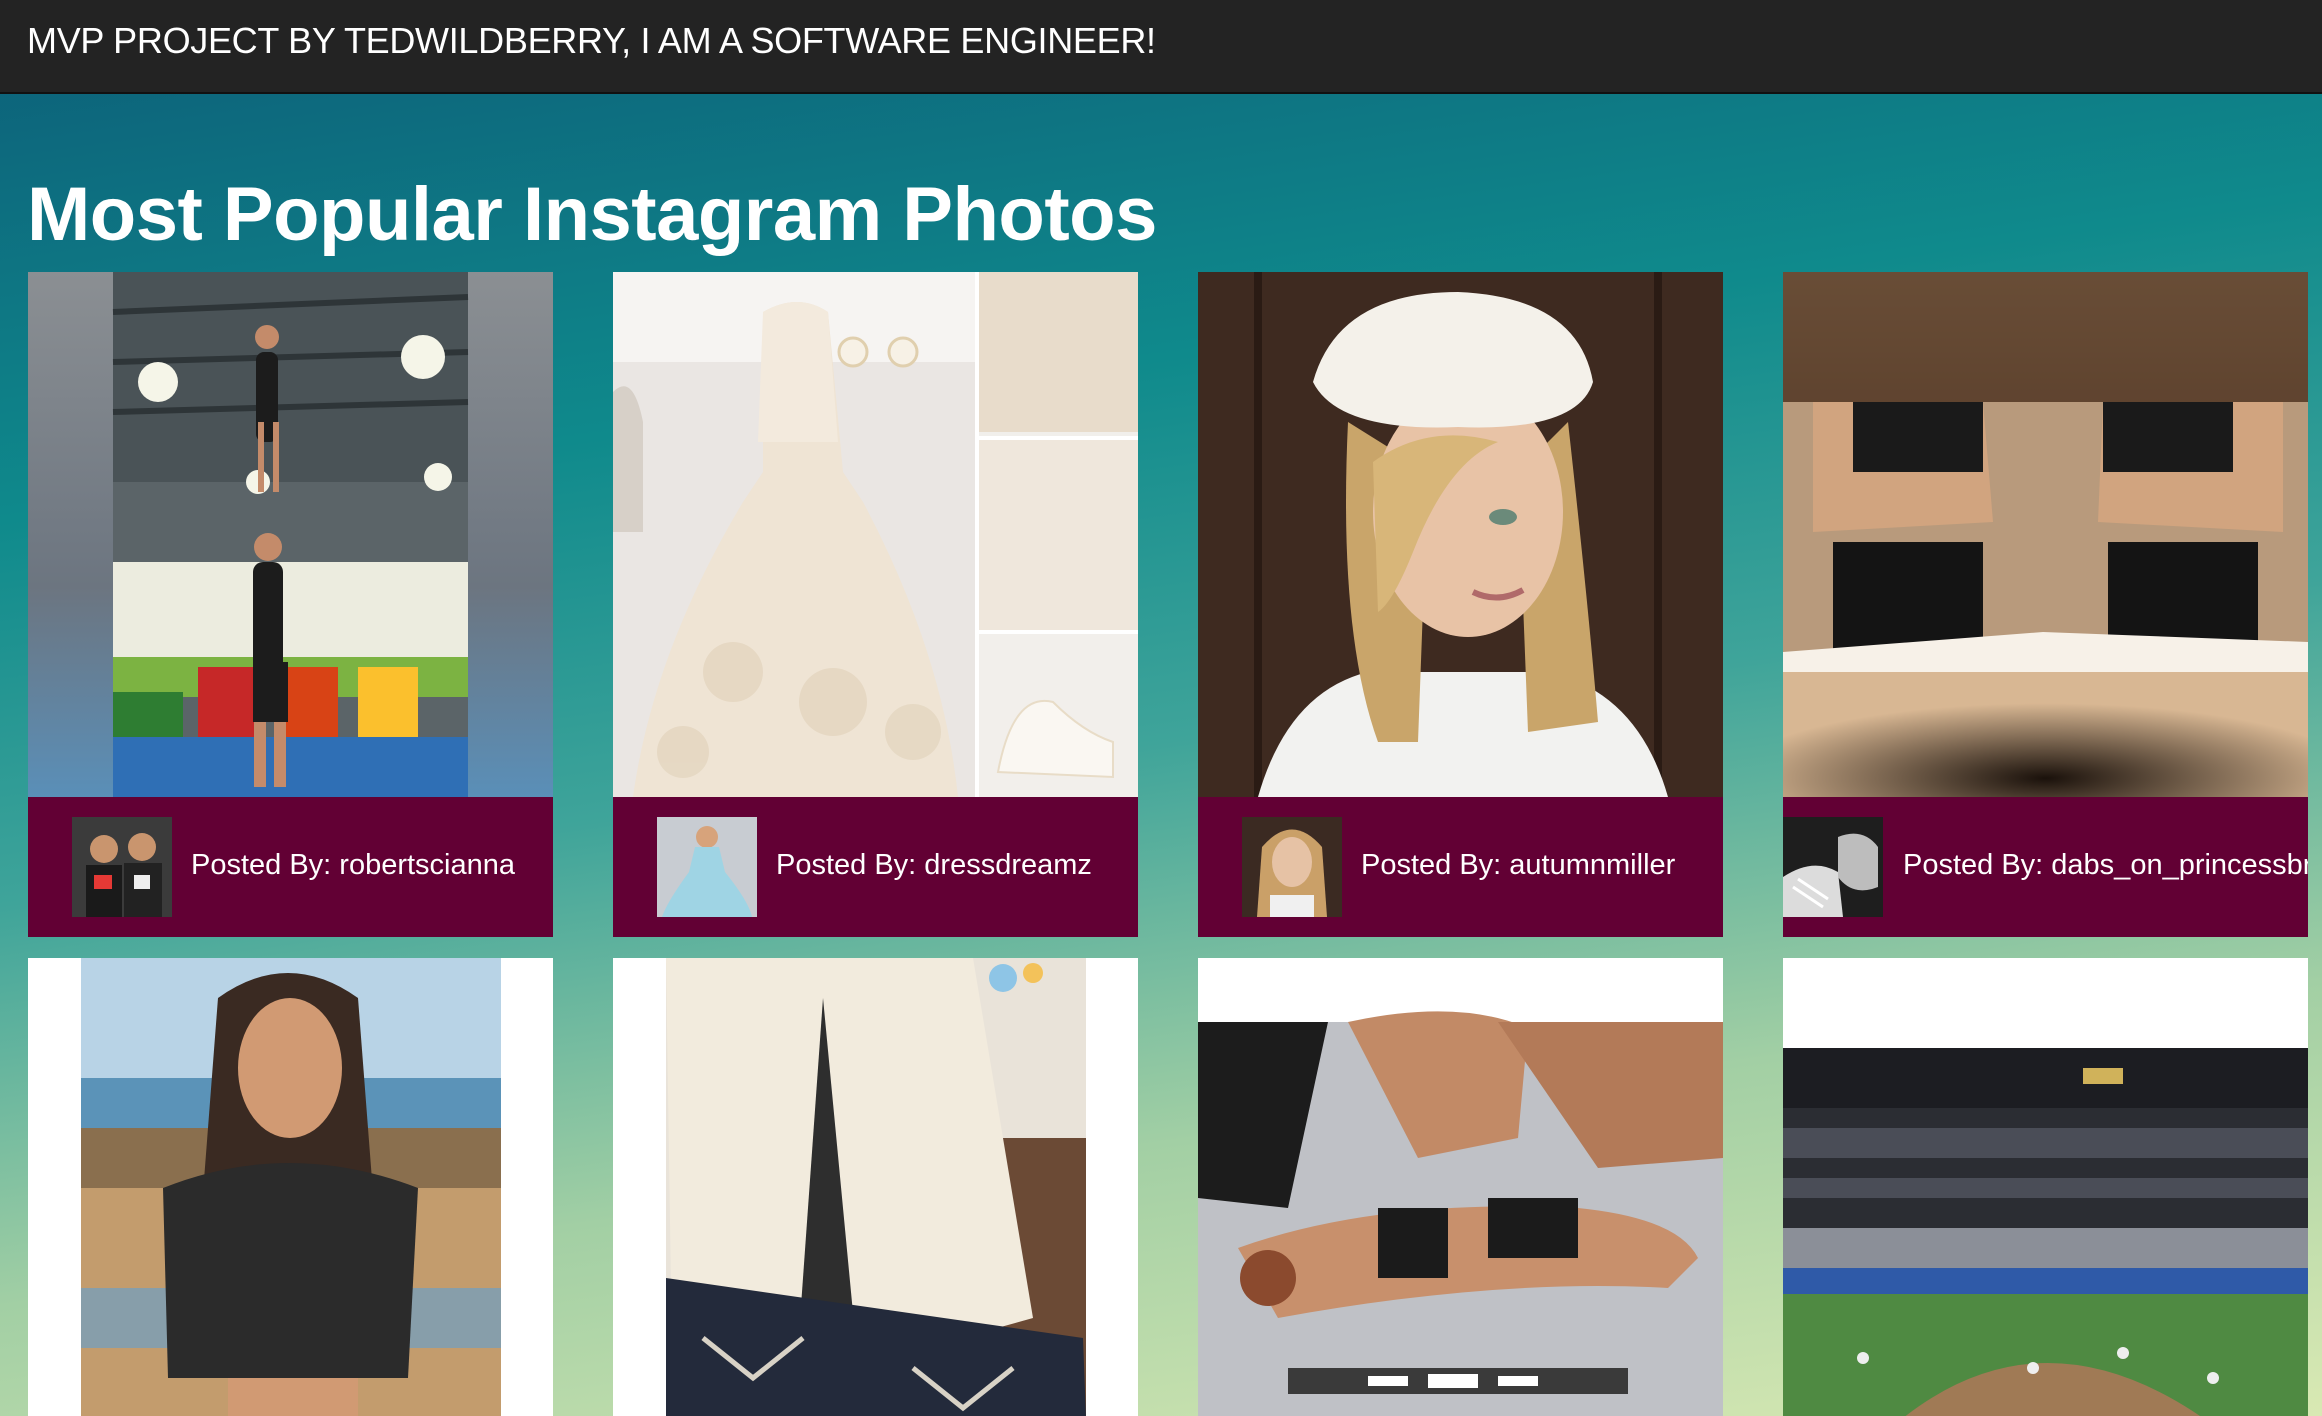 The image size is (2322, 1416). I want to click on avatar-blonde-girl-icon, so click(1292, 867).